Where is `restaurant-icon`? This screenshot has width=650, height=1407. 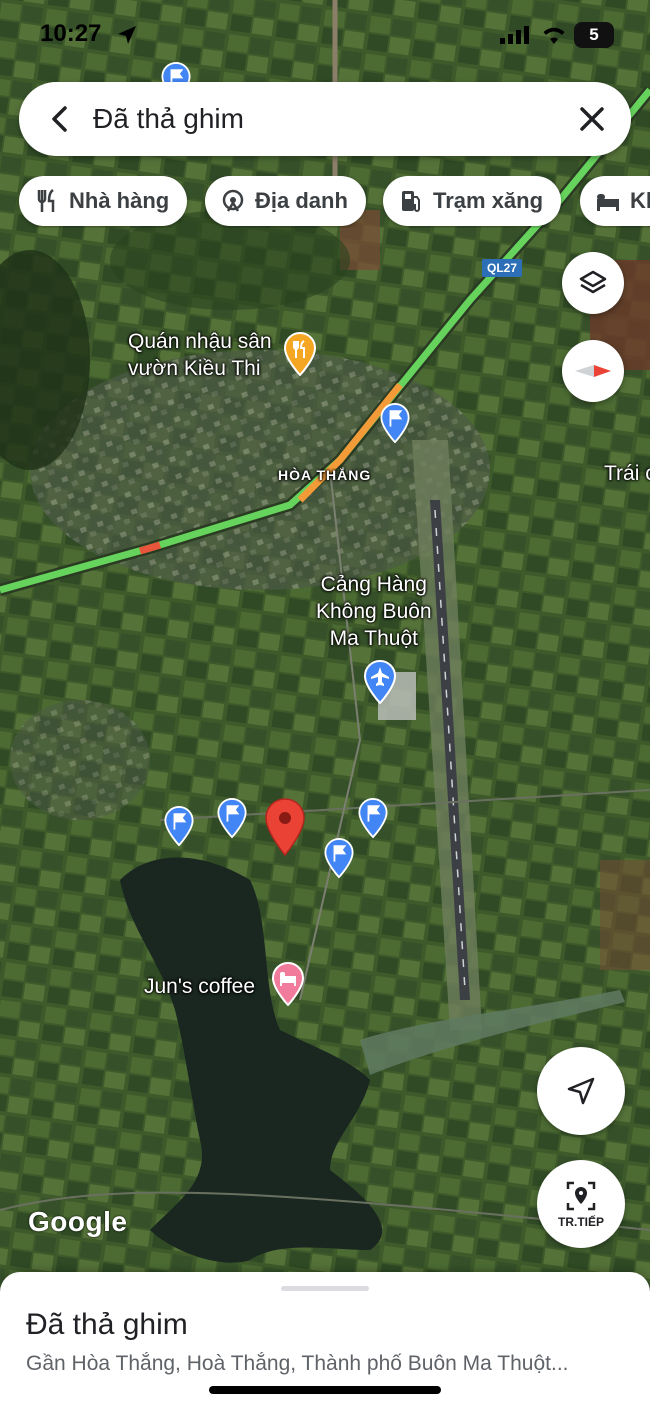
restaurant-icon is located at coordinates (46, 200).